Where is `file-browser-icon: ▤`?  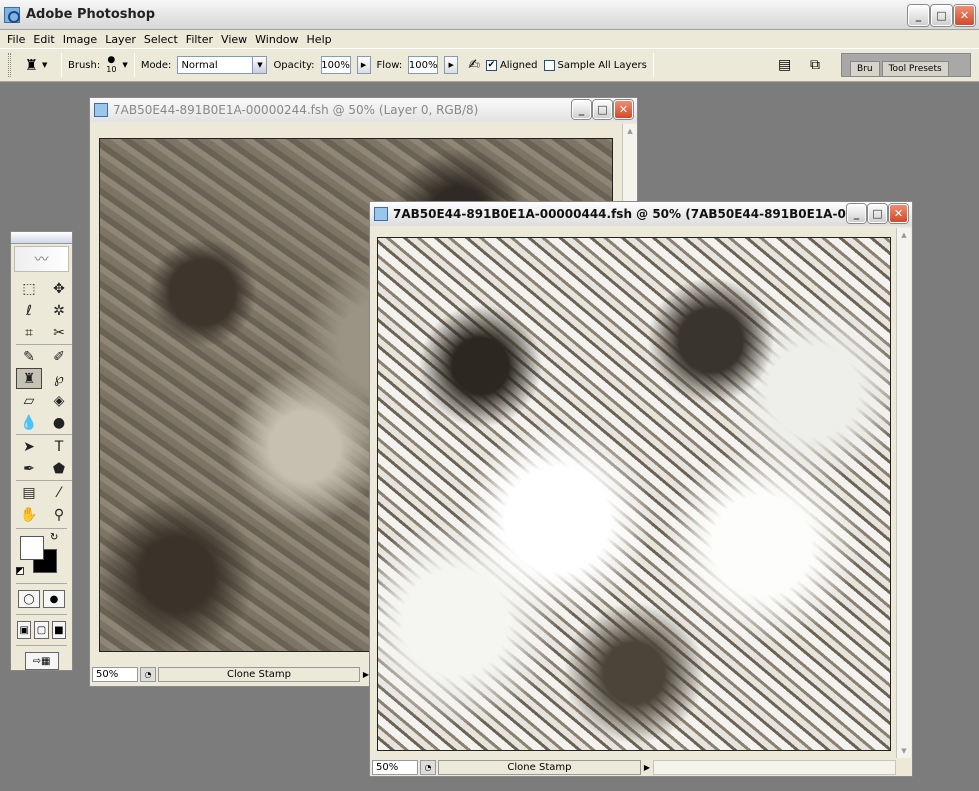
file-browser-icon: ▤ is located at coordinates (784, 65).